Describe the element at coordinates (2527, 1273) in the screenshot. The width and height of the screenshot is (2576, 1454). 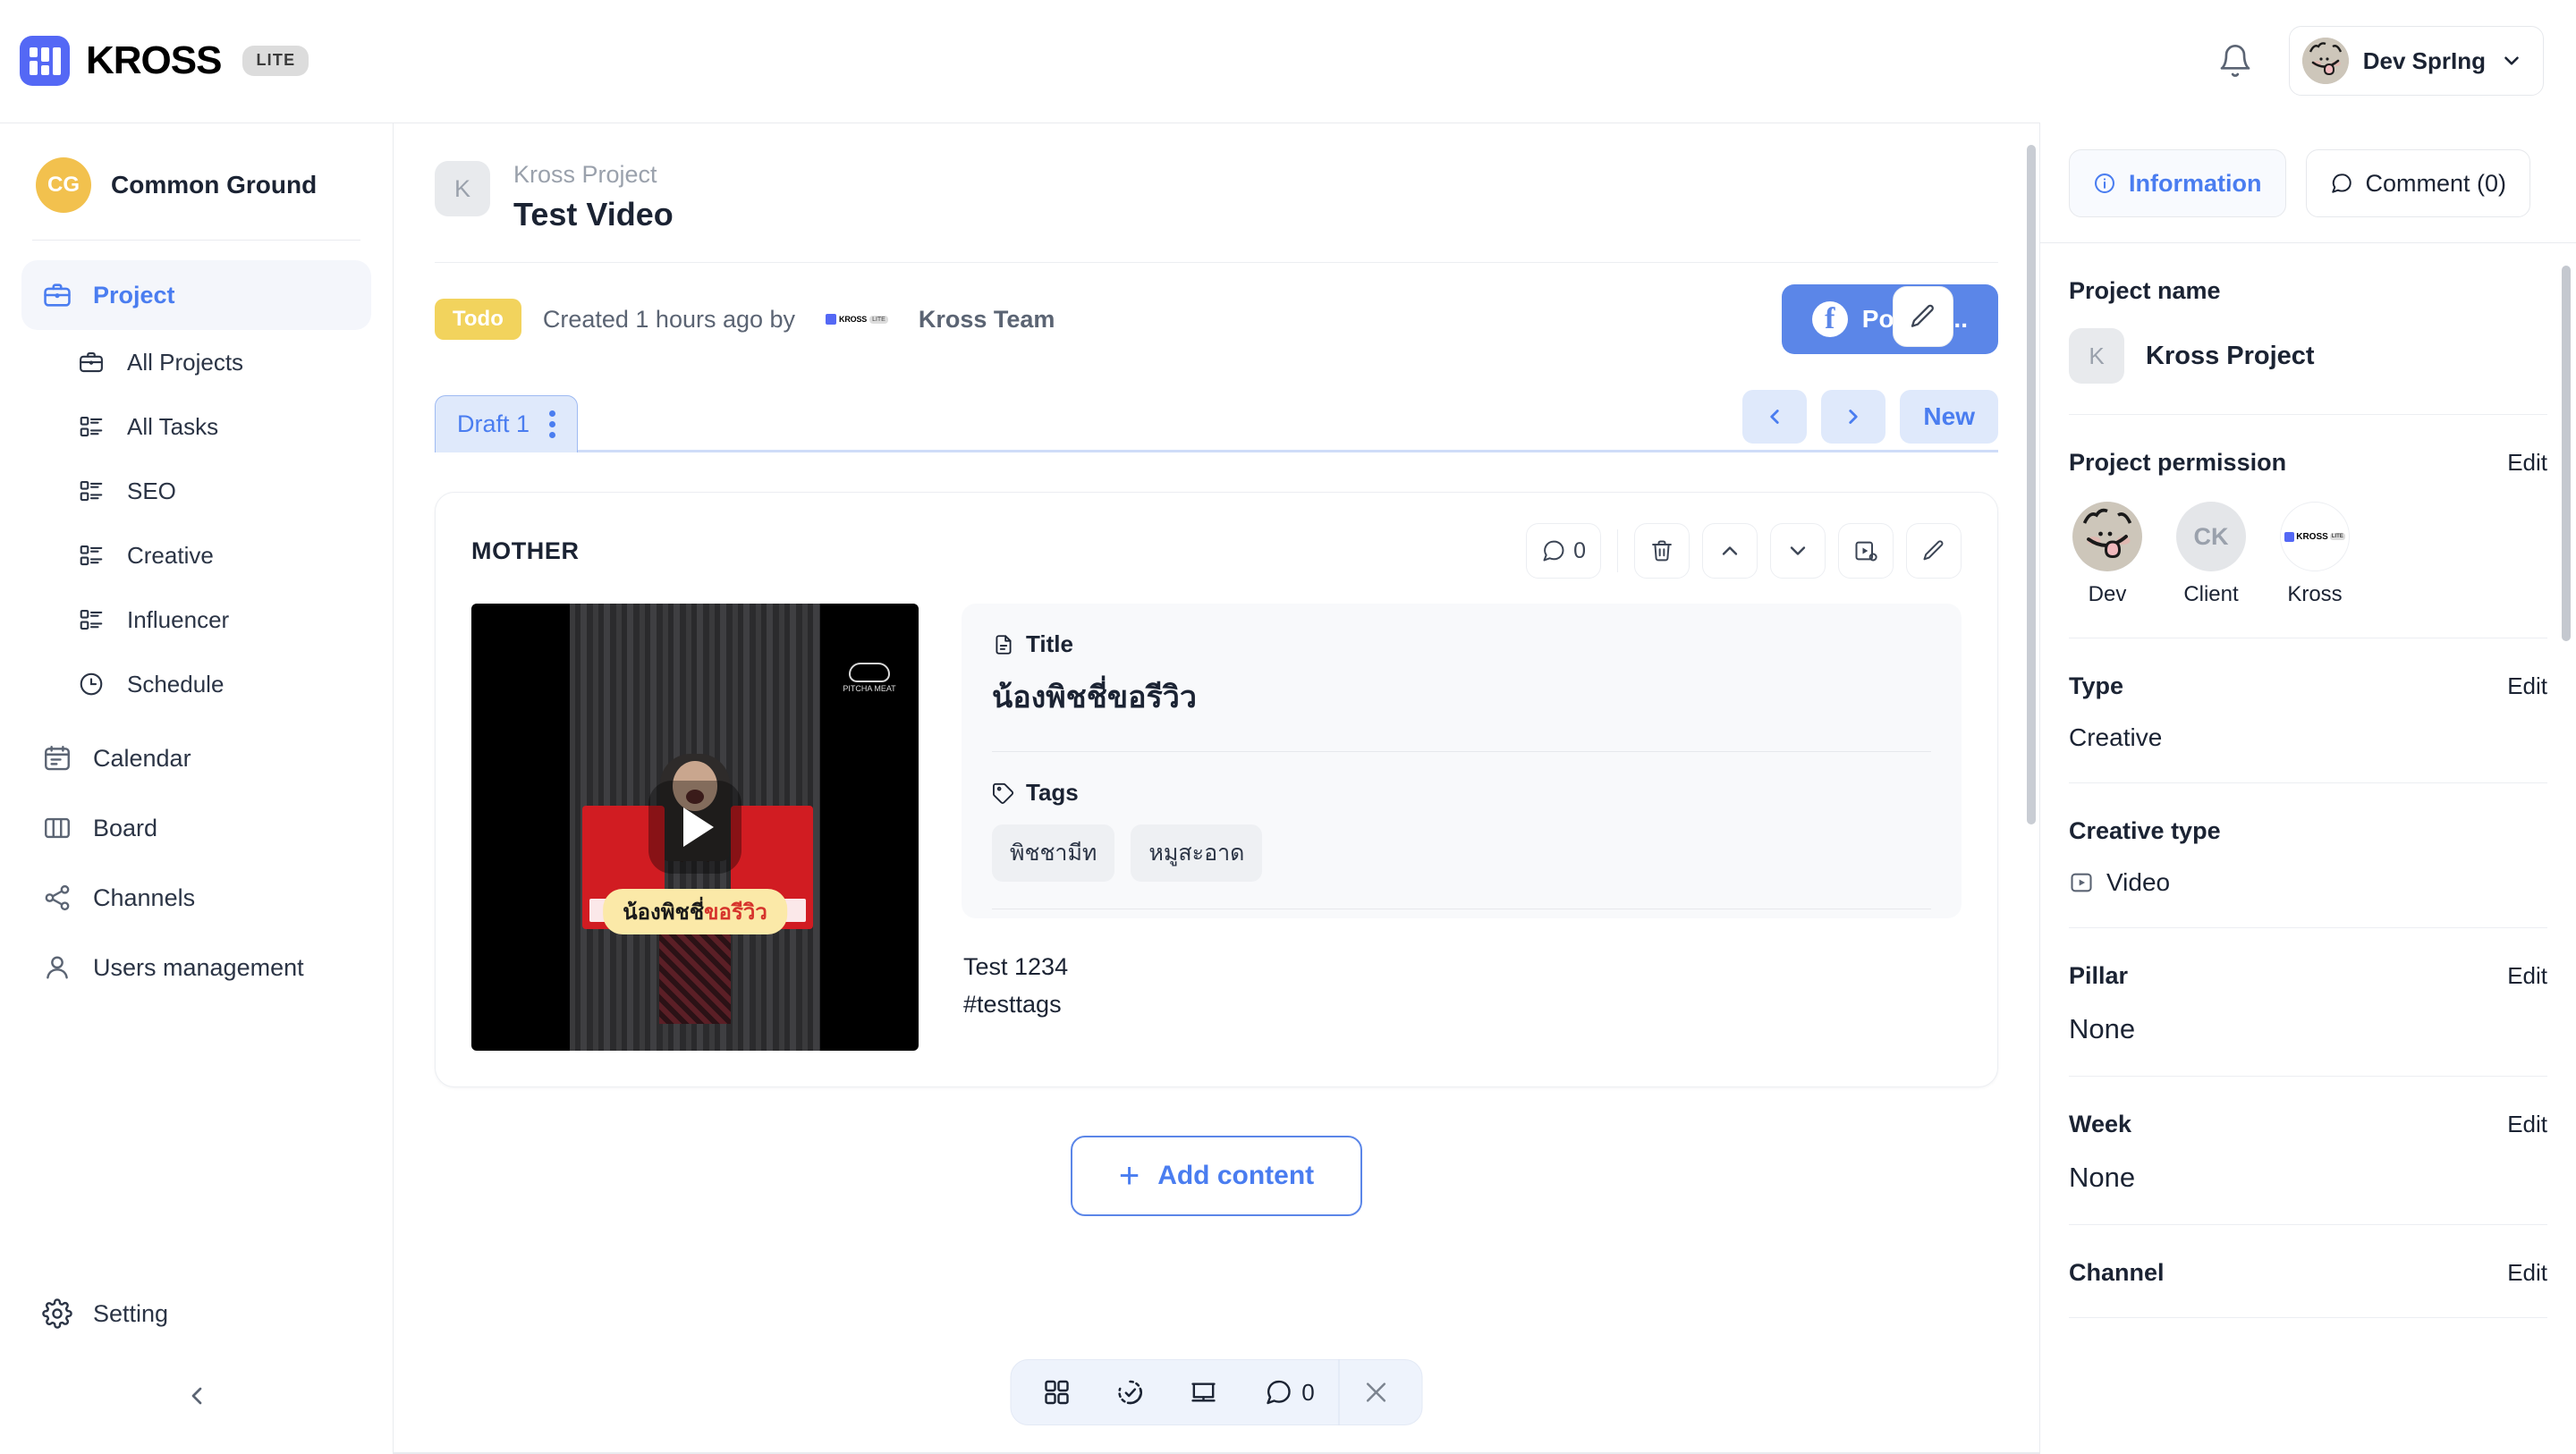
I see `edit-channel-link: Edit` at that location.